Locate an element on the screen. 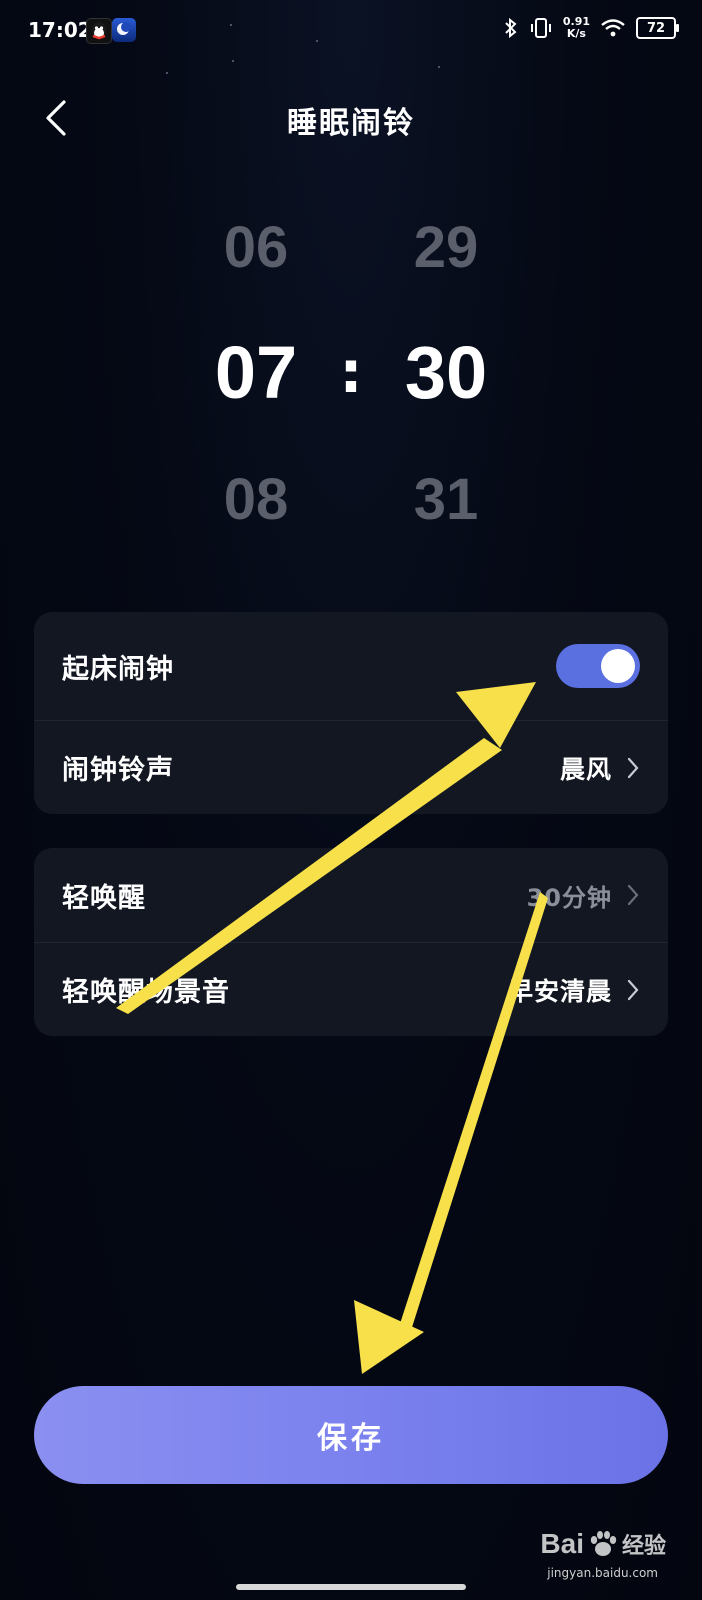 Image resolution: width=702 pixels, height=1600 pixels. minute-next: 31 is located at coordinates (446, 499).